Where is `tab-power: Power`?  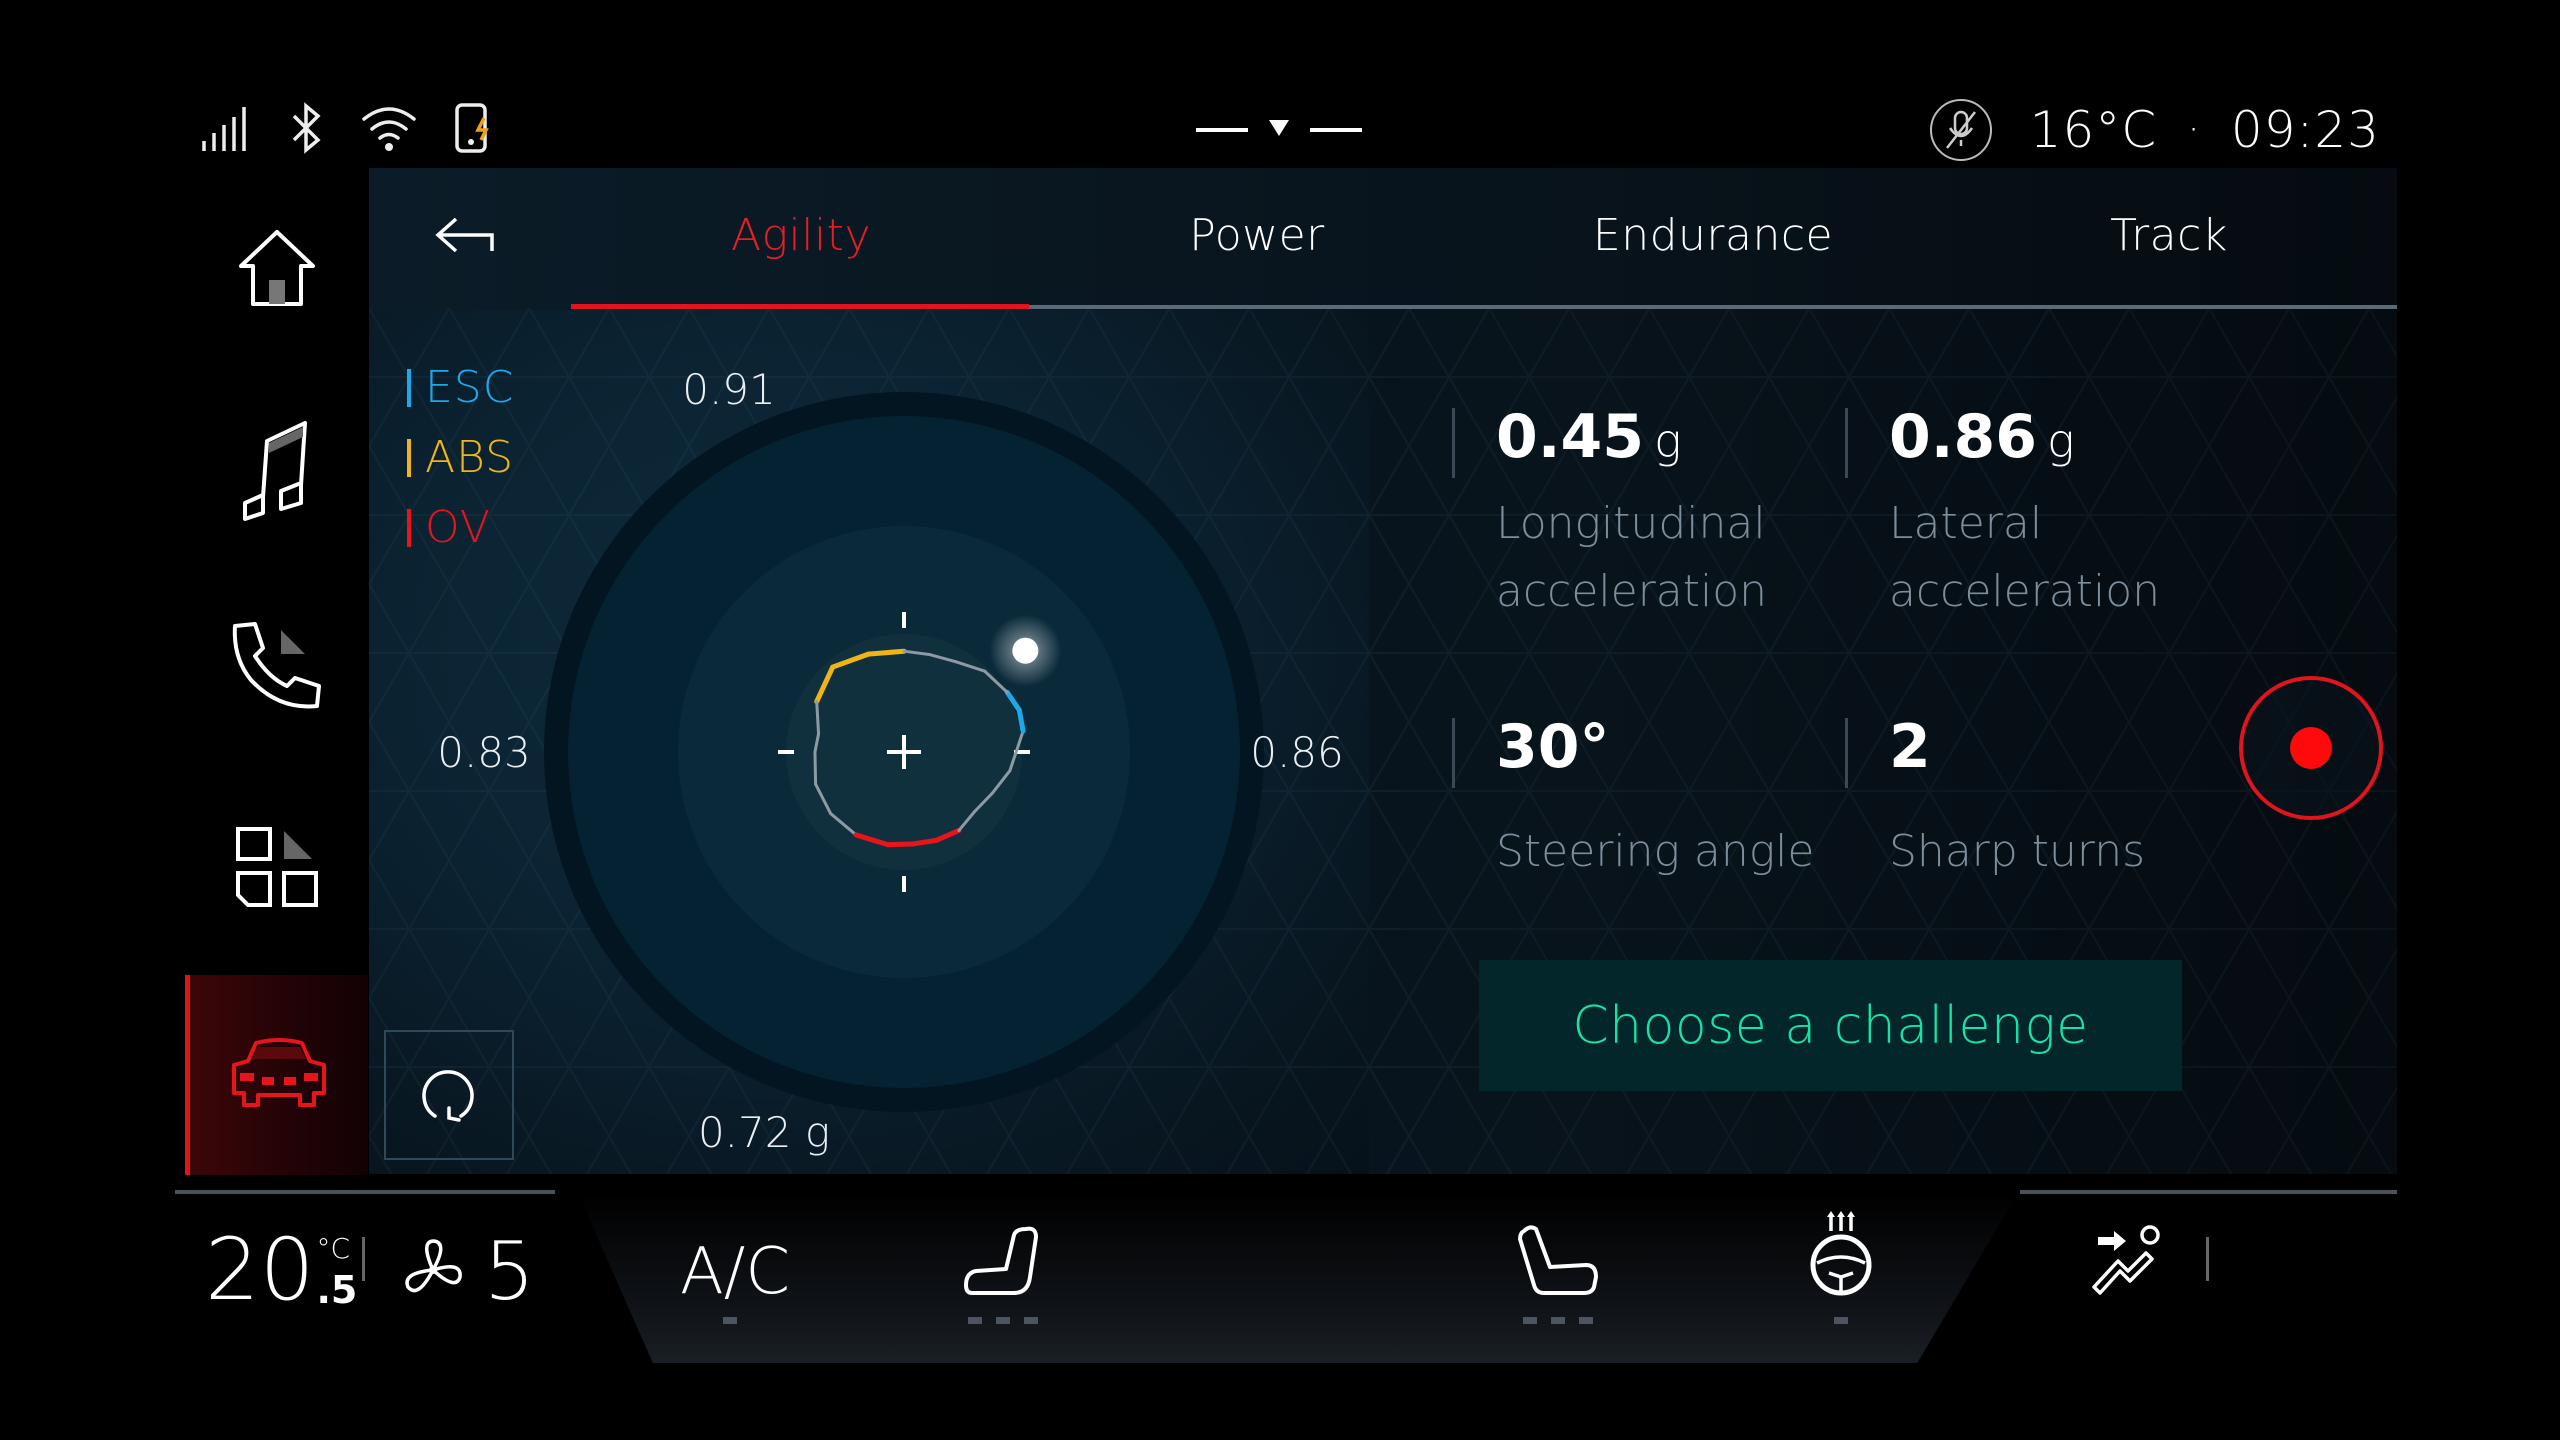
tab-power: Power is located at coordinates (1257, 240).